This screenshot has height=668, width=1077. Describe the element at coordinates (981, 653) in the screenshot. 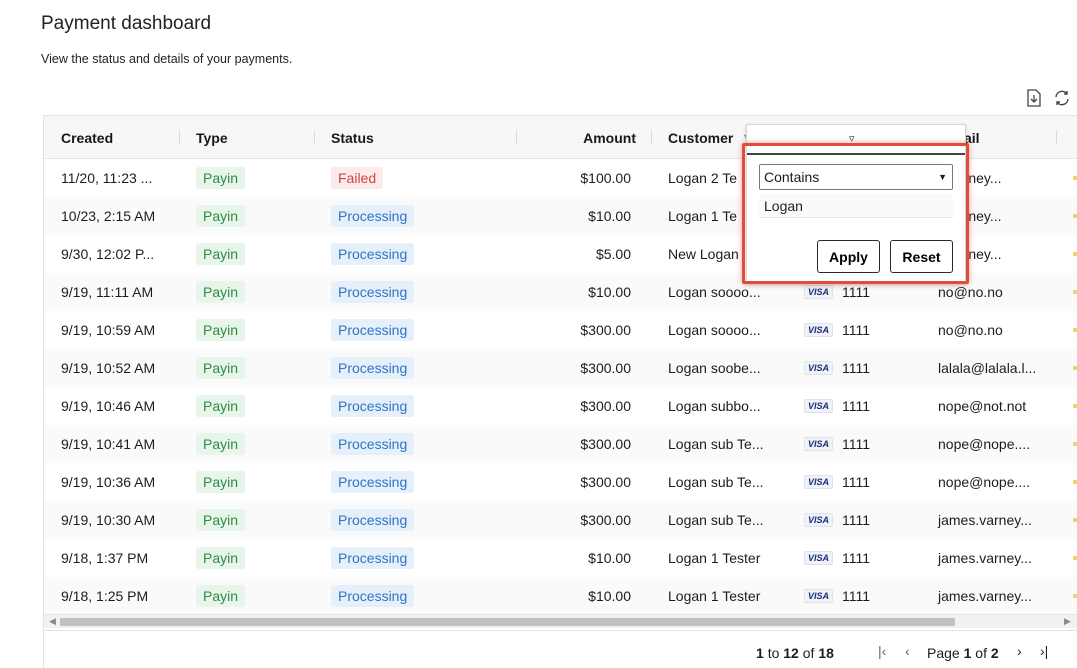

I see `page-of-label: of` at that location.